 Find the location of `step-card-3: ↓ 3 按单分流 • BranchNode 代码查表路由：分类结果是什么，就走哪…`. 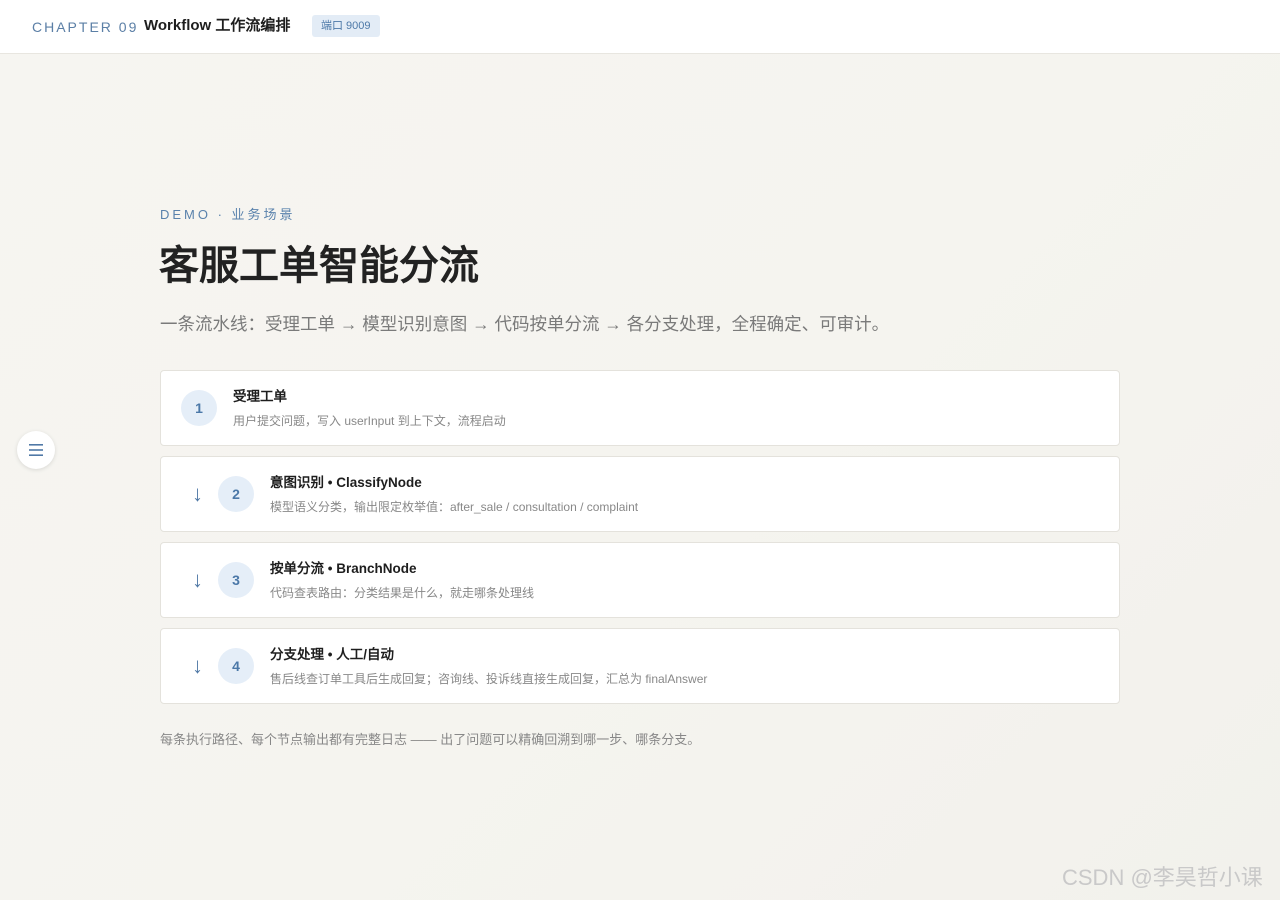

step-card-3: ↓ 3 按单分流 • BranchNode 代码查表路由：分类结果是什么，就走哪… is located at coordinates (640, 580).